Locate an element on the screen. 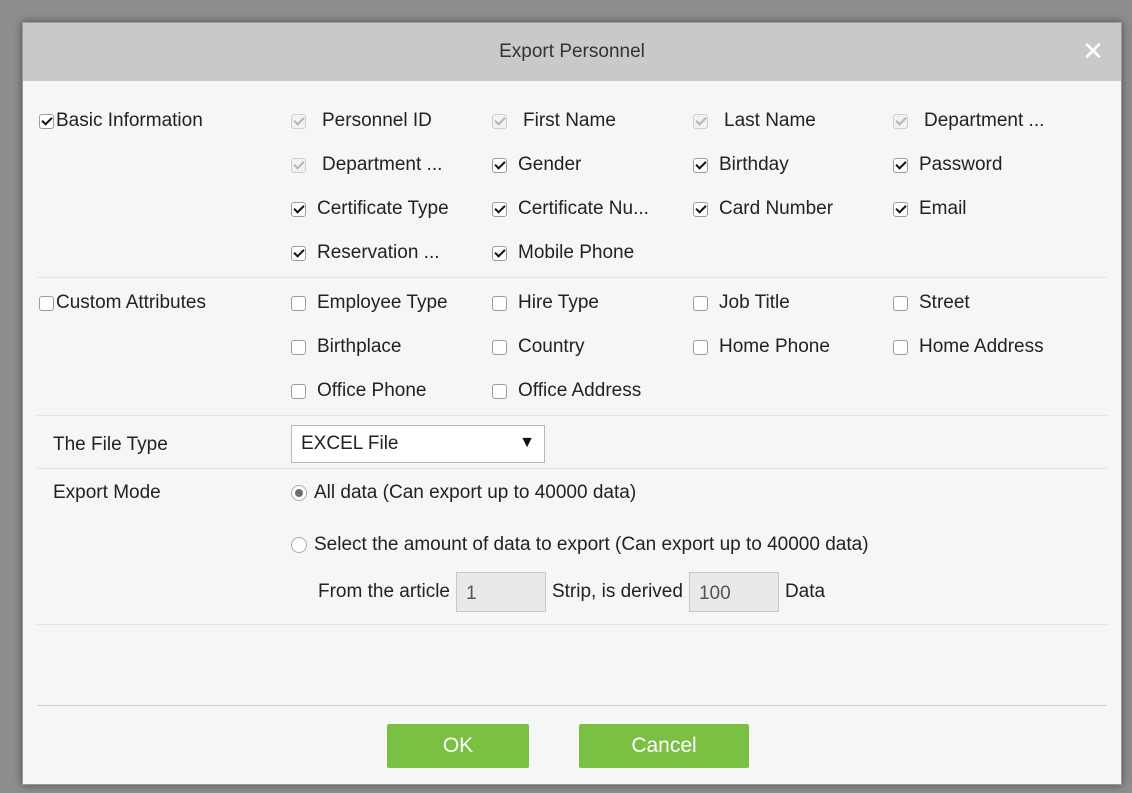 Image resolution: width=1132 pixels, height=793 pixels. field-option-personnel-id: Personnel ID is located at coordinates (361, 121).